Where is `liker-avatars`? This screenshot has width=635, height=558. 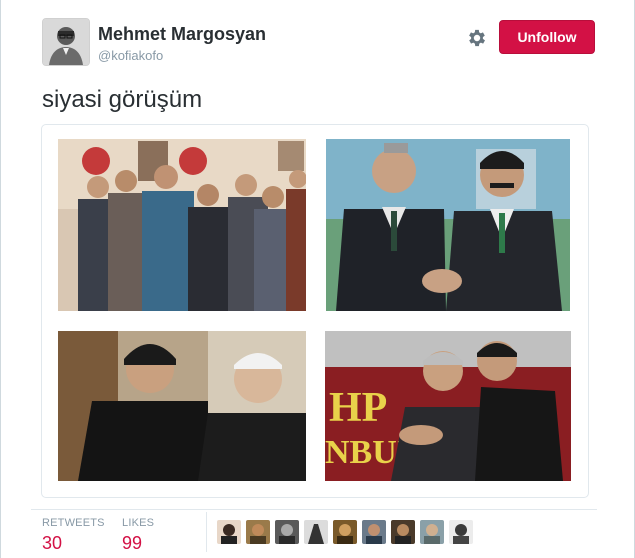
liker-avatars is located at coordinates (345, 532).